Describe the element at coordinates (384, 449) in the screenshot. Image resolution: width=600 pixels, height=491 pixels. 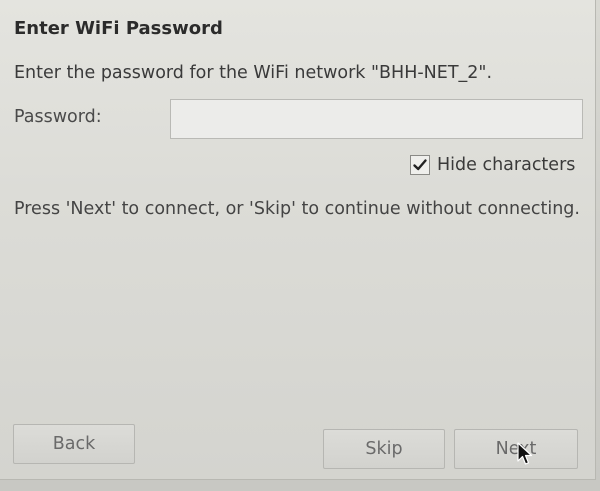
I see `skip-button: Skip` at that location.